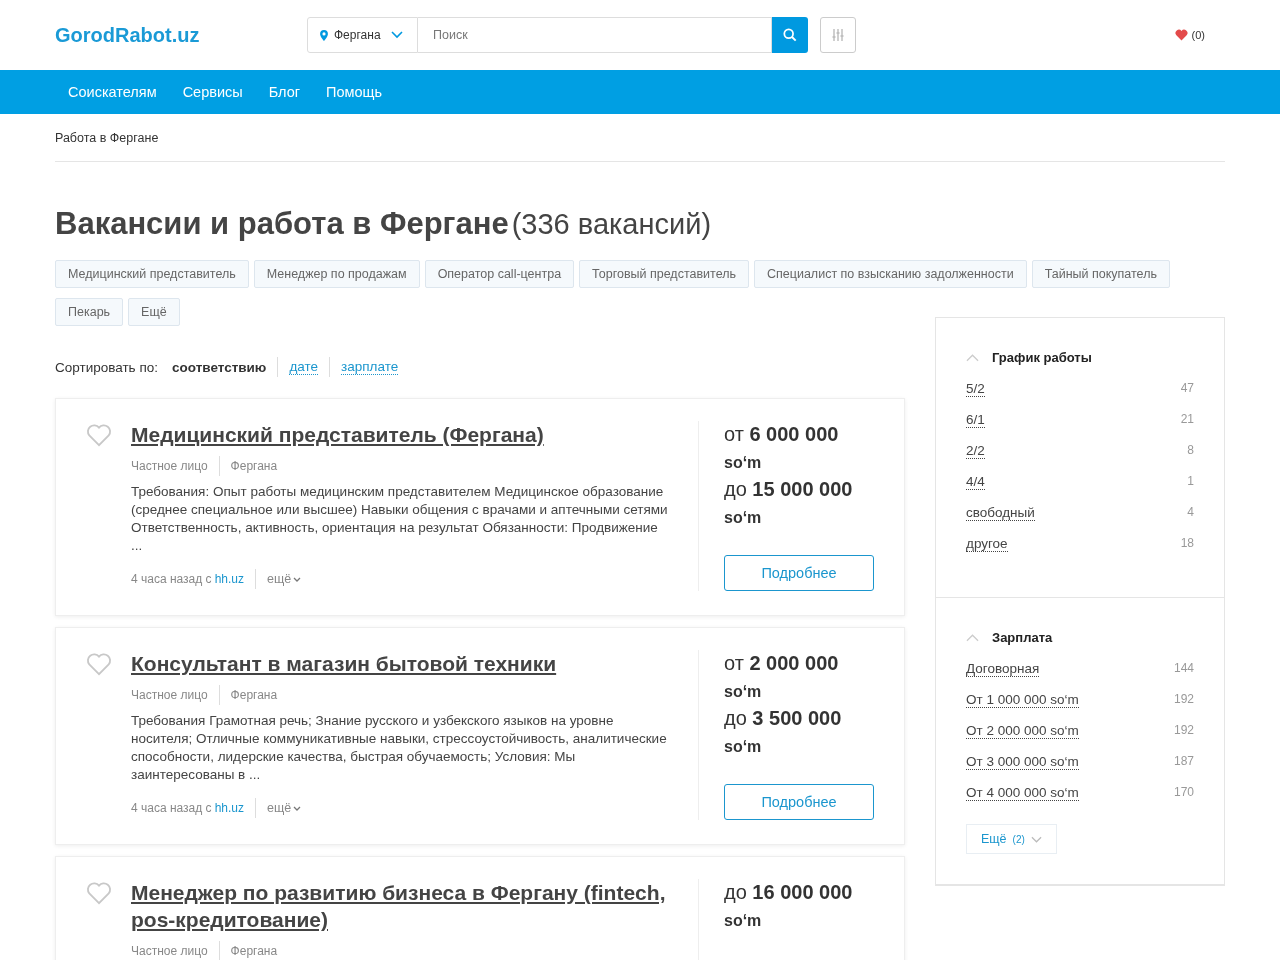  What do you see at coordinates (1183, 793) in the screenshot?
I see `option-count: 170` at bounding box center [1183, 793].